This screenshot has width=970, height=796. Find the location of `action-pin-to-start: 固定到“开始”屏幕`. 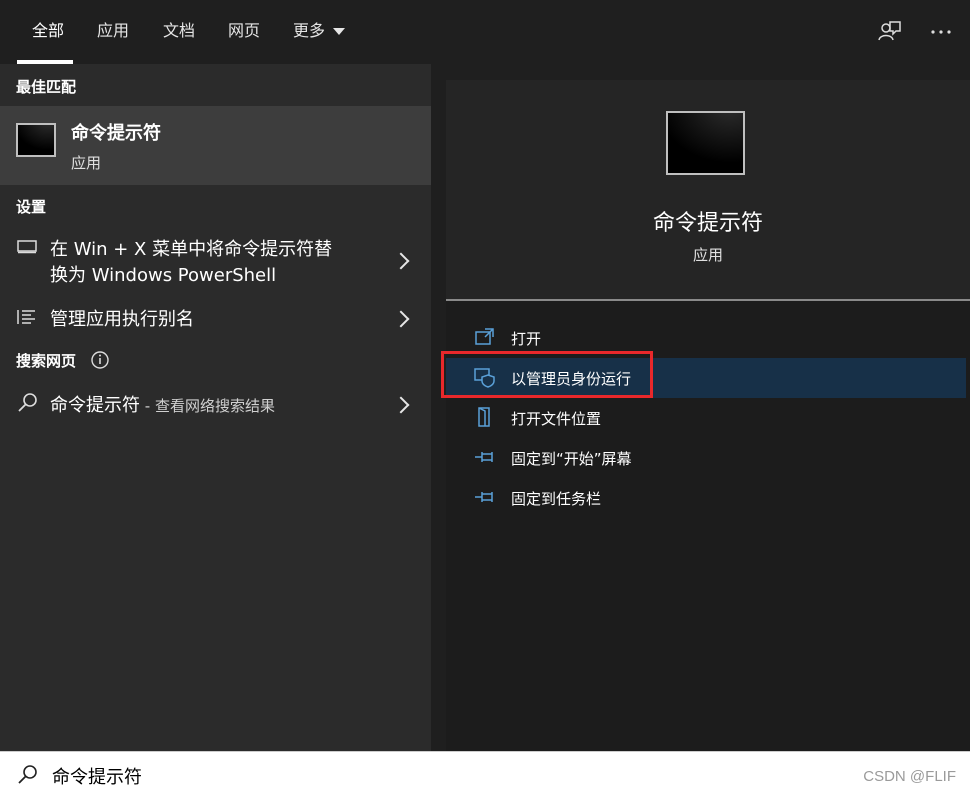

action-pin-to-start: 固定到“开始”屏幕 is located at coordinates (708, 458).